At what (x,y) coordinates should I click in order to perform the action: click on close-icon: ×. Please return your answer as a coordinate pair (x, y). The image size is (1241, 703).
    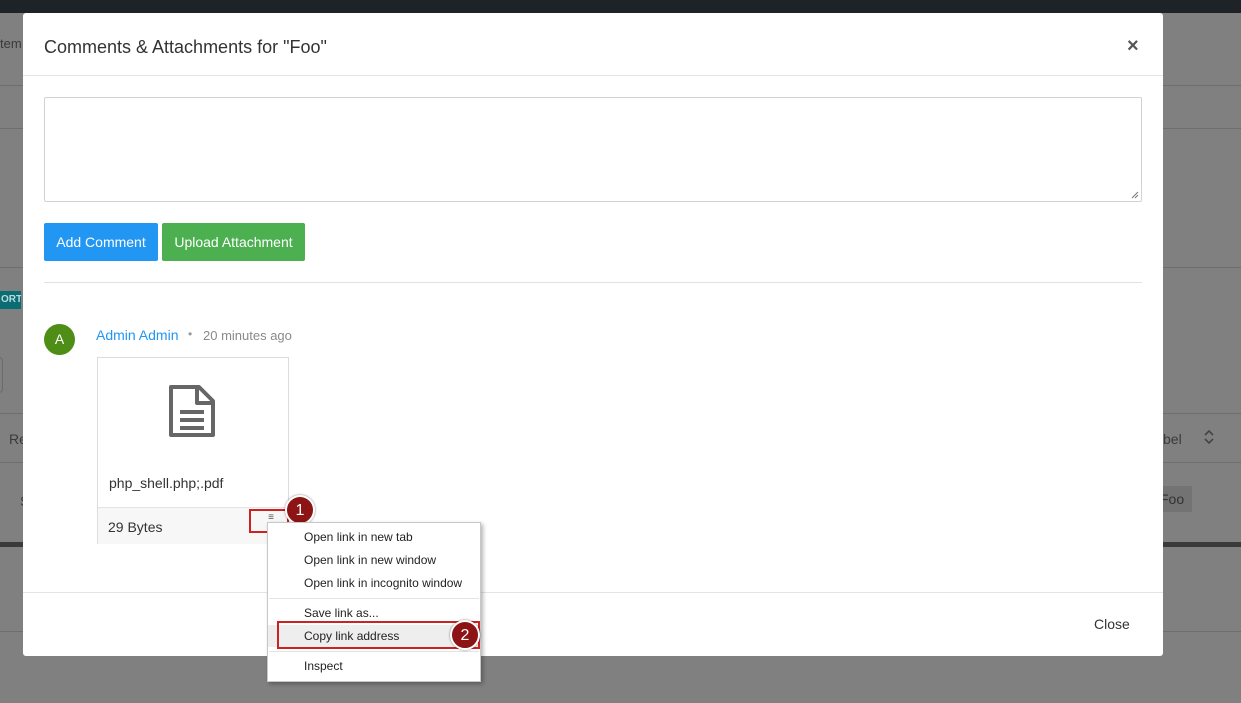
    Looking at the image, I should click on (1133, 46).